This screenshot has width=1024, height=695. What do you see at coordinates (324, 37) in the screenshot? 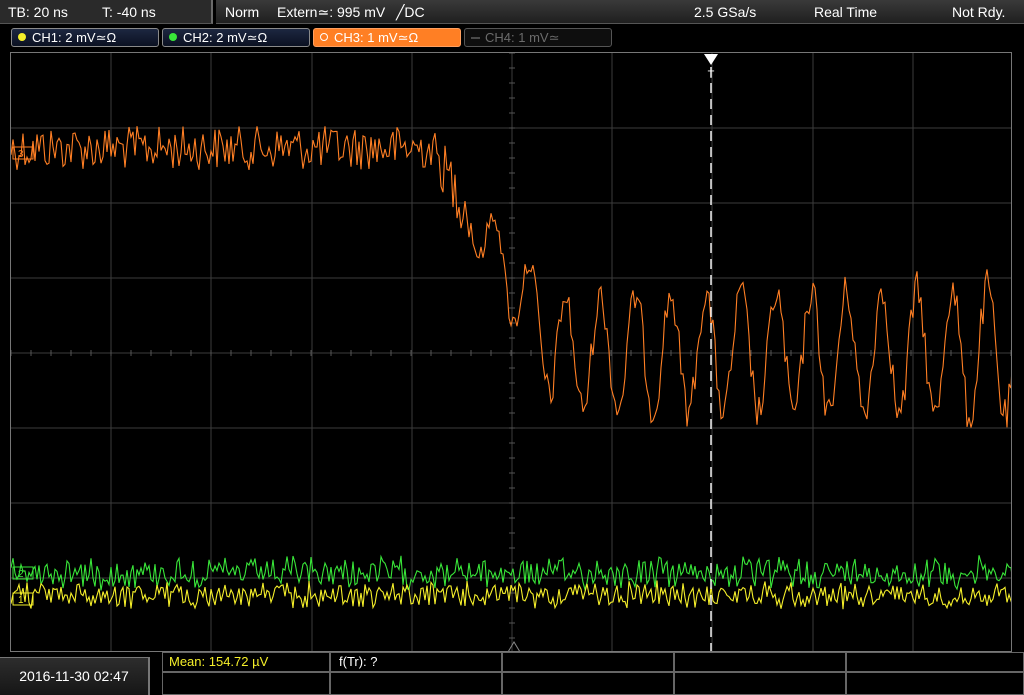
I see `ch3-indicator-icon` at bounding box center [324, 37].